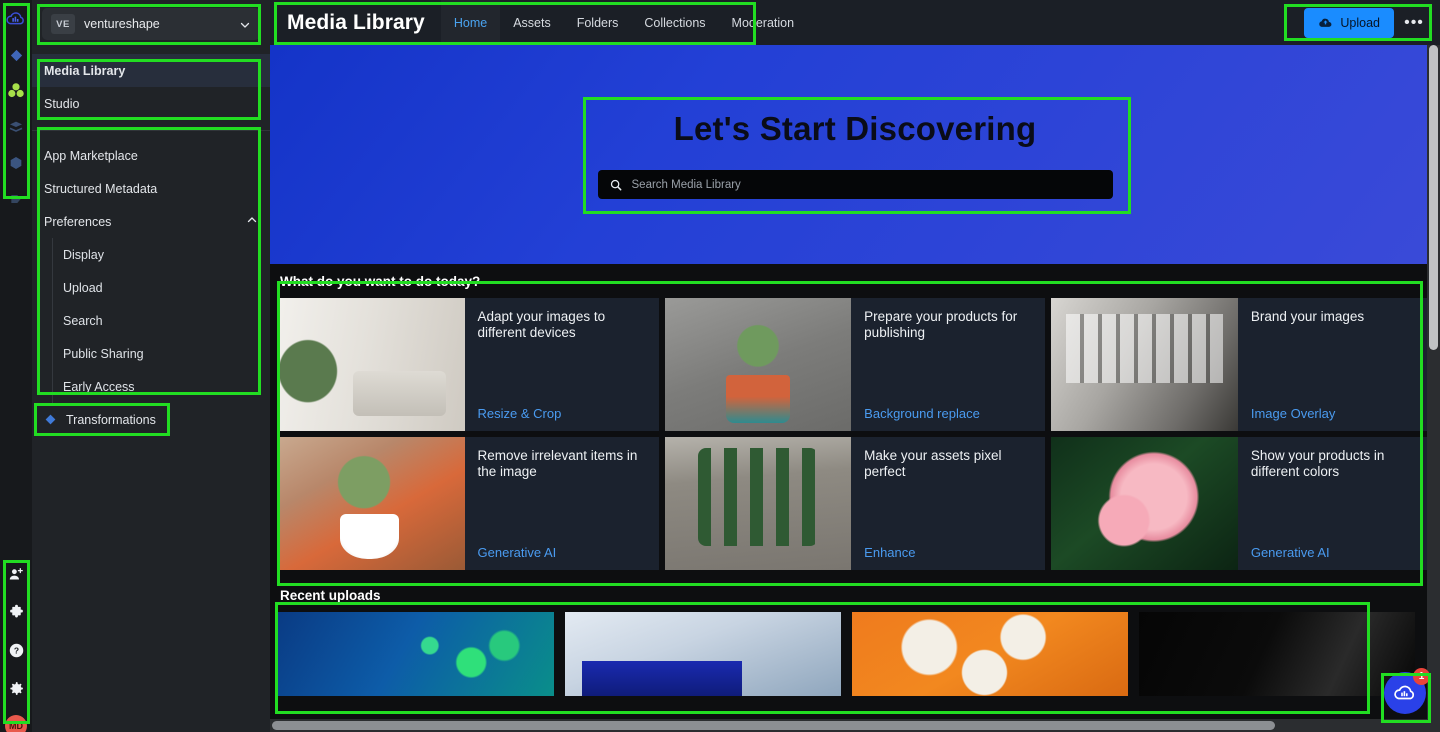  I want to click on tab-home: Home, so click(470, 22).